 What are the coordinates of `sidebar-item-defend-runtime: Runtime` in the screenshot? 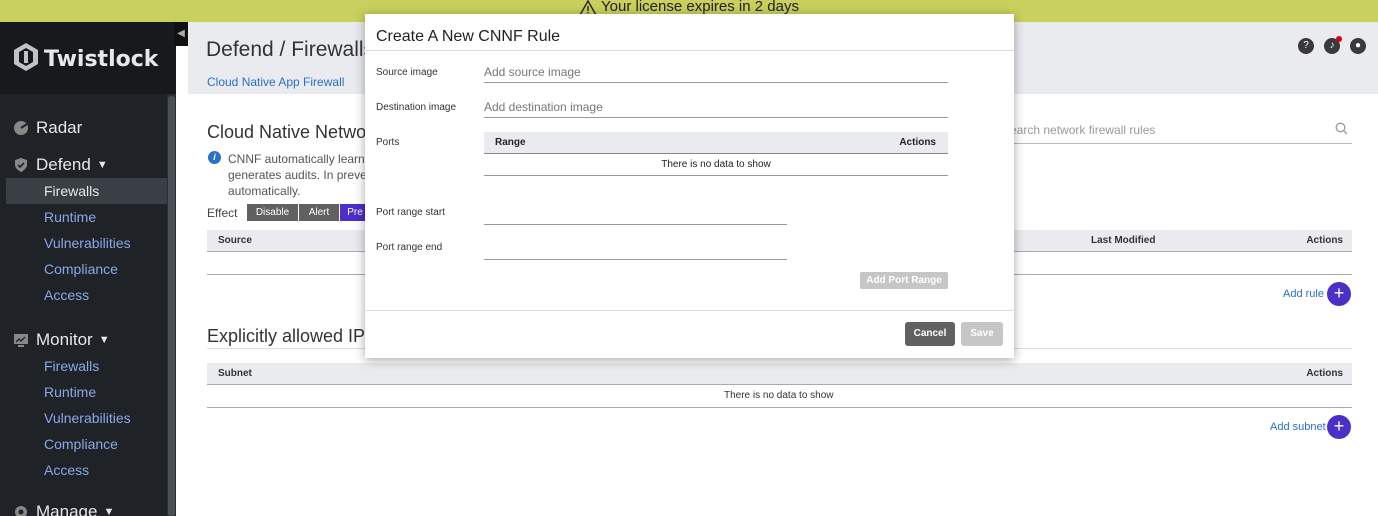 It's located at (86, 217).